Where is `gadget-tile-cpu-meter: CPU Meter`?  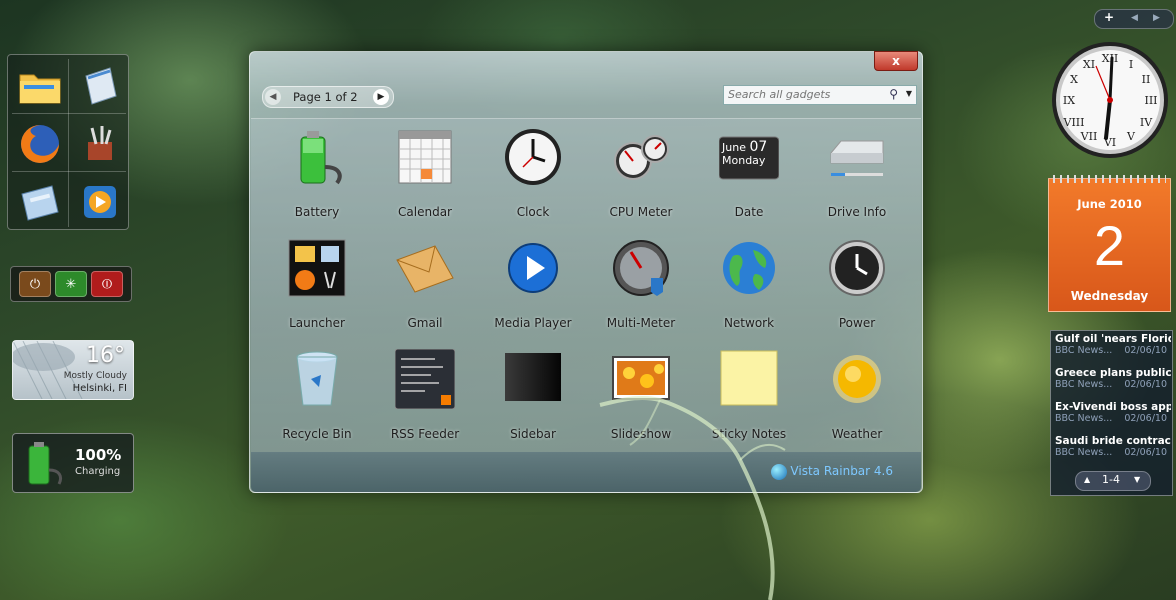 gadget-tile-cpu-meter: CPU Meter is located at coordinates (641, 173).